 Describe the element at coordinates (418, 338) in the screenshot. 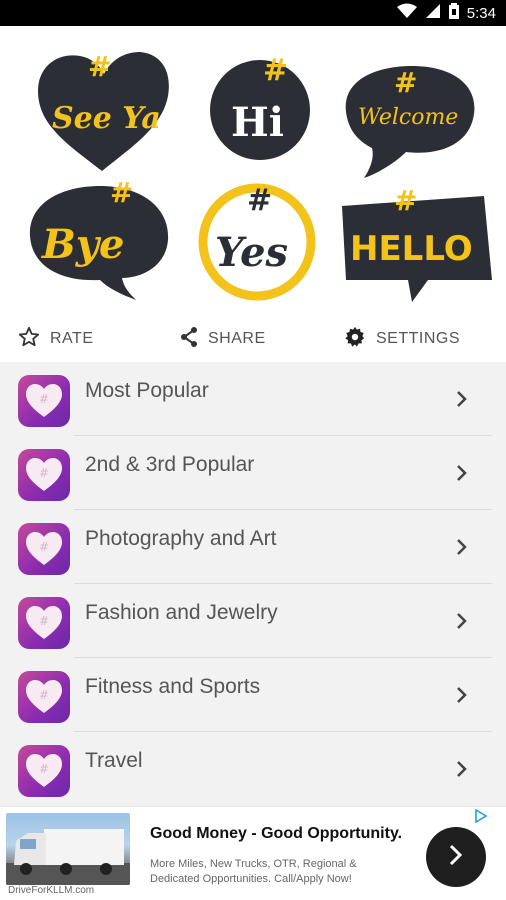

I see `settings-label: SETTINGS` at that location.